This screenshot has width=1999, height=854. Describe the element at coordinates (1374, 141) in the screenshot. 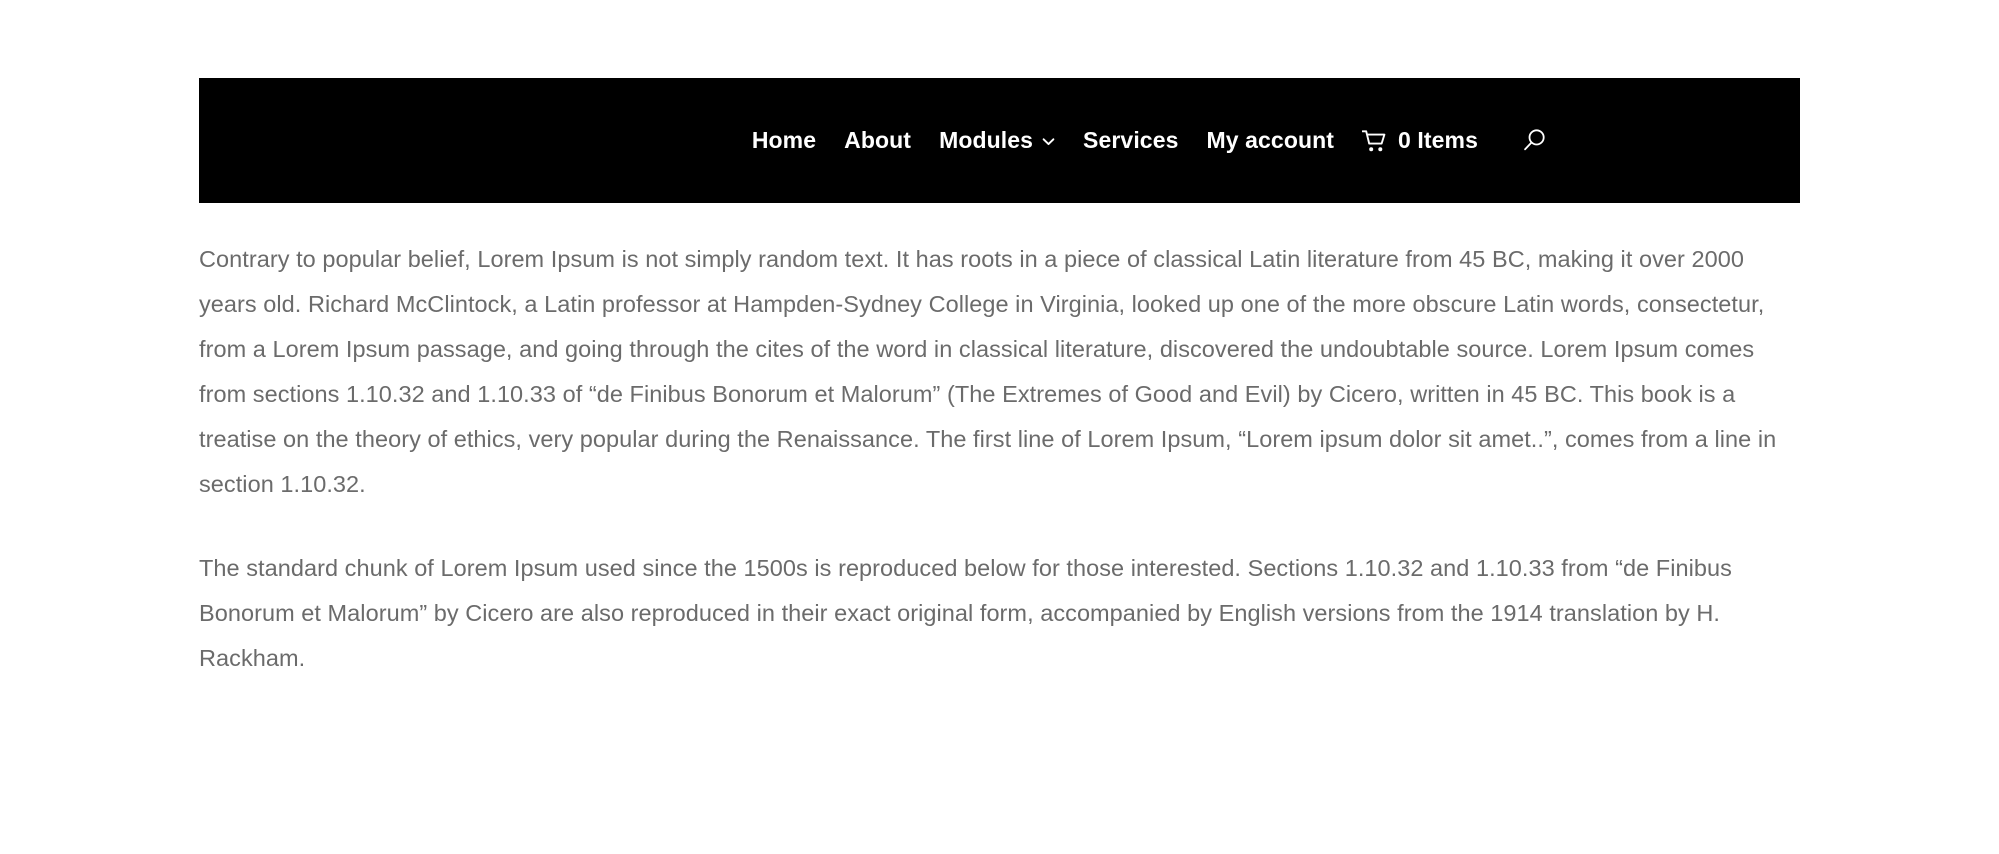

I see `shopping-cart-icon` at that location.